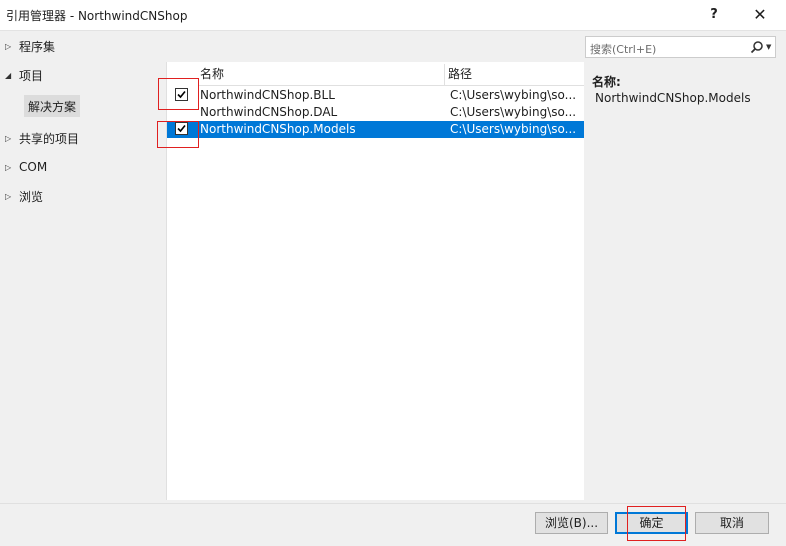 This screenshot has height=546, width=786. Describe the element at coordinates (393, 15) in the screenshot. I see `title-bar: 引用管理器 - NorthwindCNShop ? ✕` at that location.